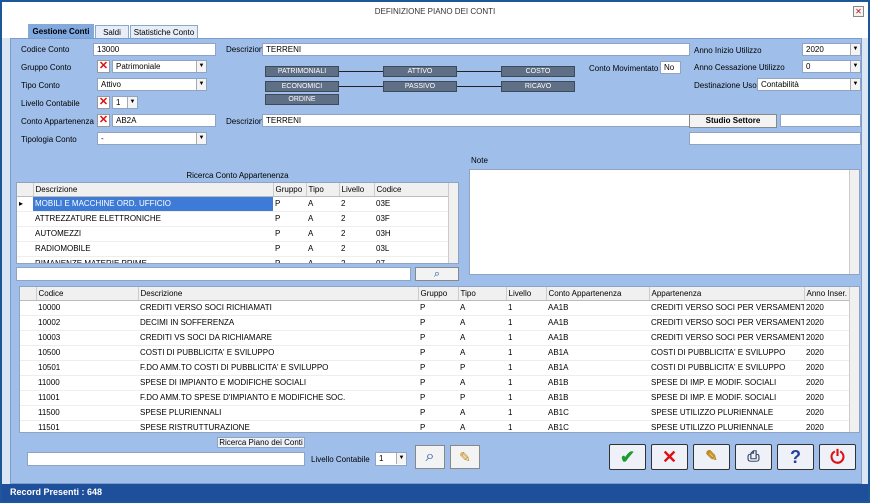 The width and height of the screenshot is (870, 503). I want to click on ricerca-conto-input, so click(213, 274).